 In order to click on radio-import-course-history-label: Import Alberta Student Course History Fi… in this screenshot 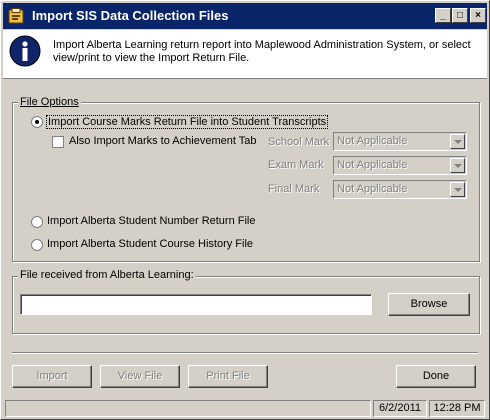, I will do `click(150, 244)`.